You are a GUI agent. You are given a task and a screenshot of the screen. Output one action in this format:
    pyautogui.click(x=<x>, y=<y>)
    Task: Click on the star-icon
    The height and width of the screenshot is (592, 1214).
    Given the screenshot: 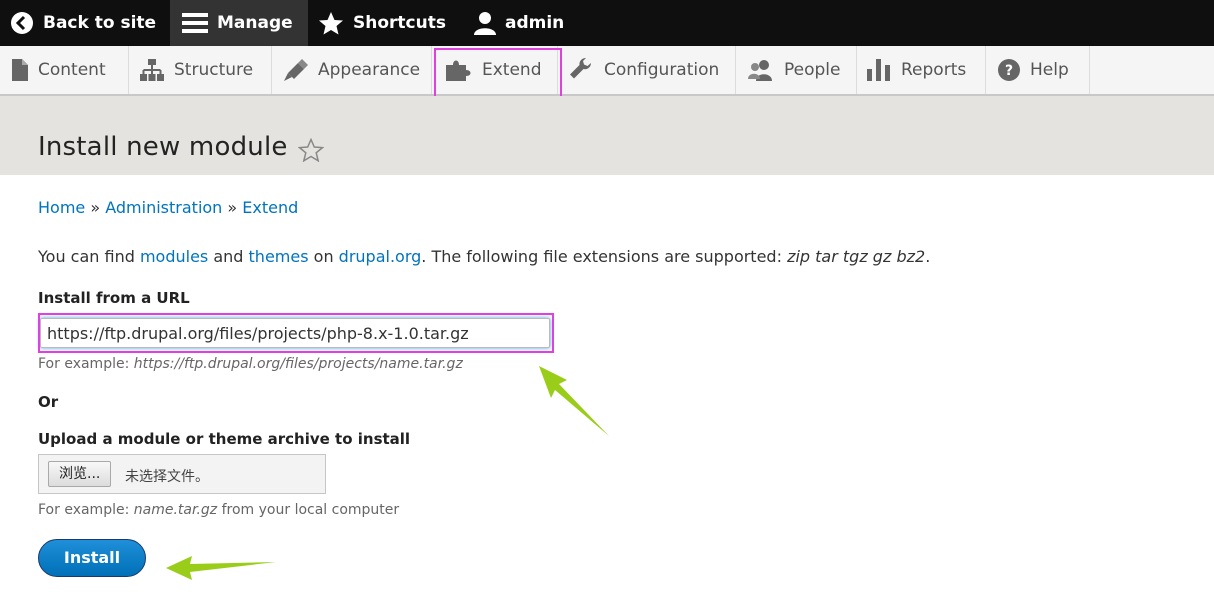 What is the action you would take?
    pyautogui.click(x=331, y=23)
    